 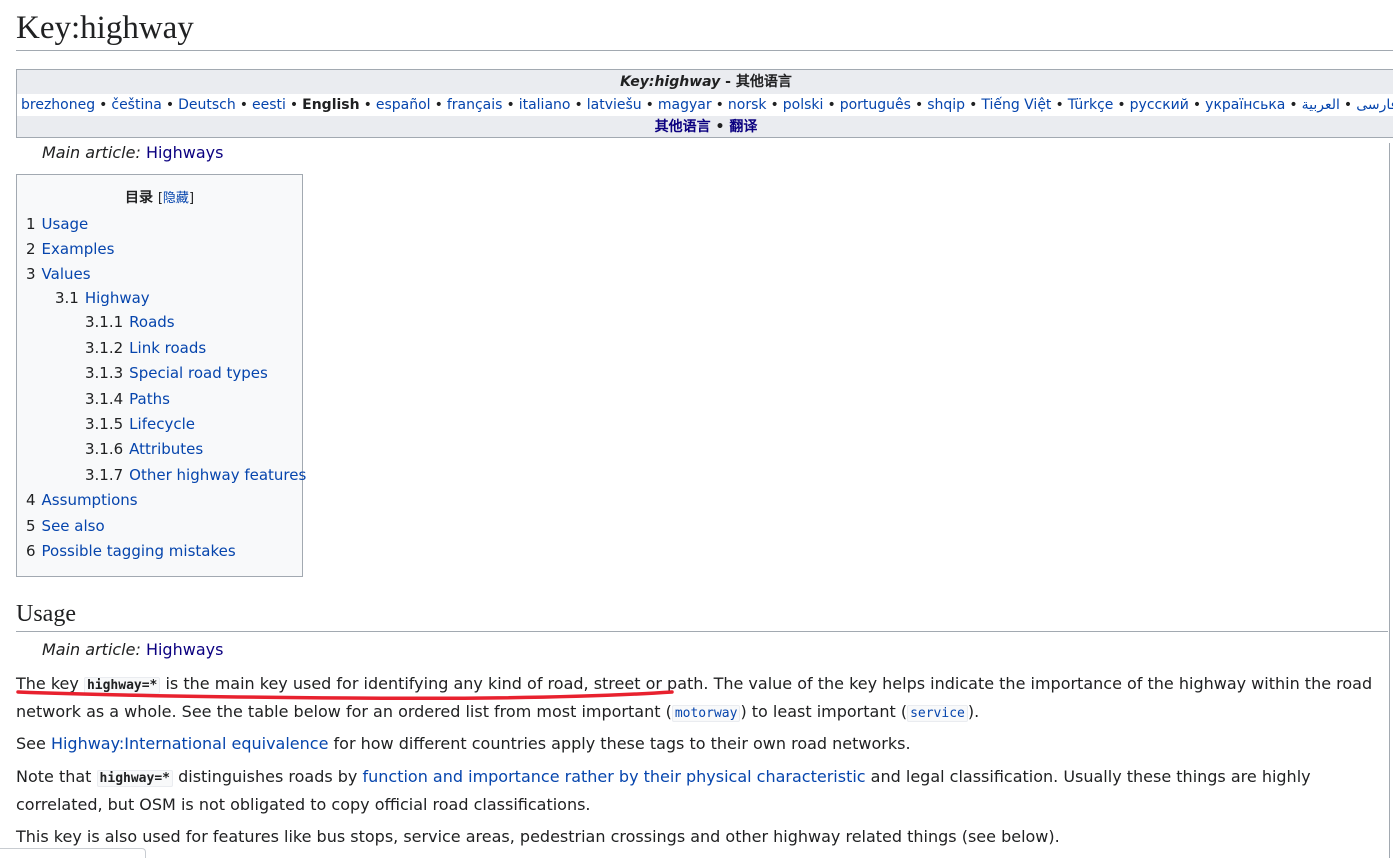 What do you see at coordinates (1091, 105) in the screenshot?
I see `language-link: Türkçe` at bounding box center [1091, 105].